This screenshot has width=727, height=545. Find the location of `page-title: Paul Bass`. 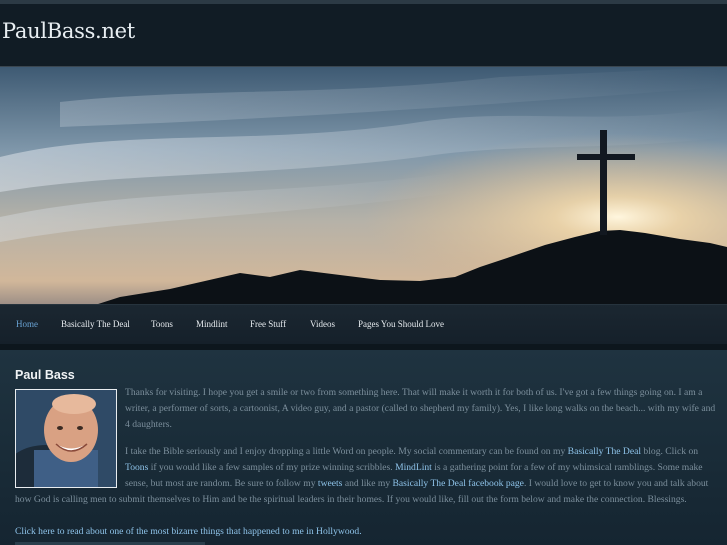

page-title: Paul Bass is located at coordinates (45, 375).